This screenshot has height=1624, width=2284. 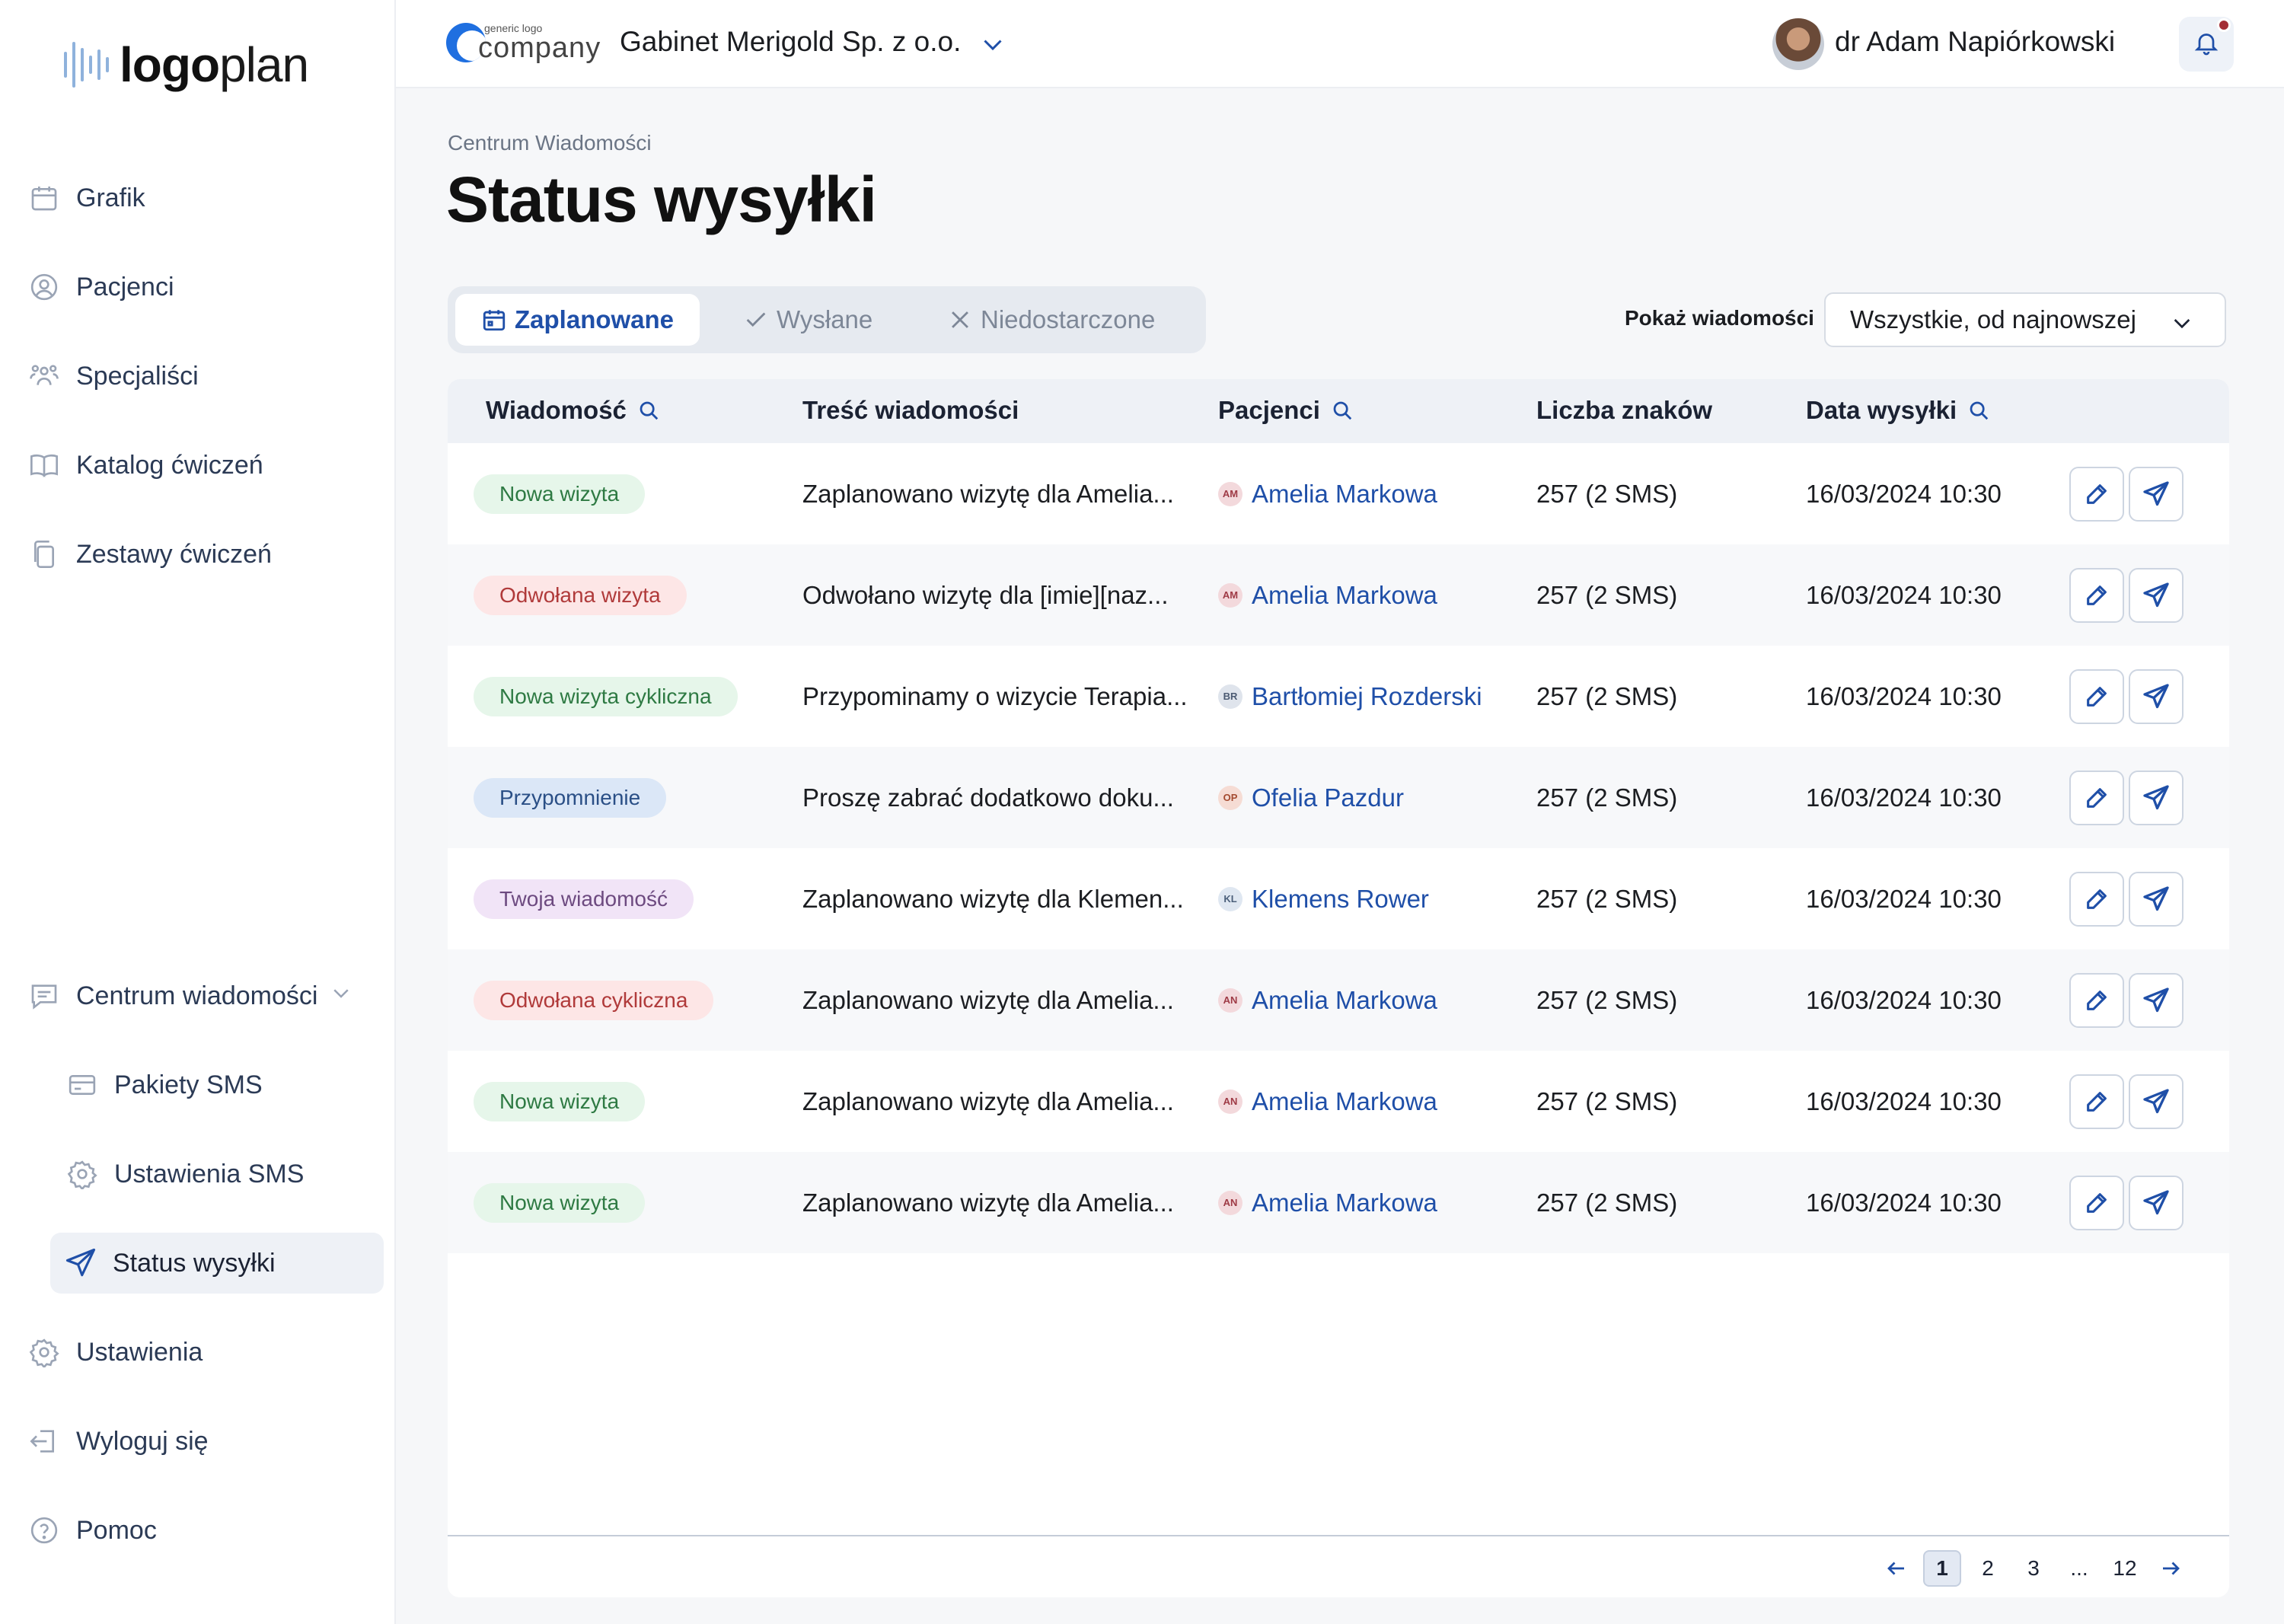 What do you see at coordinates (206, 995) in the screenshot?
I see `sidebar-item-centrum-wiadomosci: Centrum wiadomości` at bounding box center [206, 995].